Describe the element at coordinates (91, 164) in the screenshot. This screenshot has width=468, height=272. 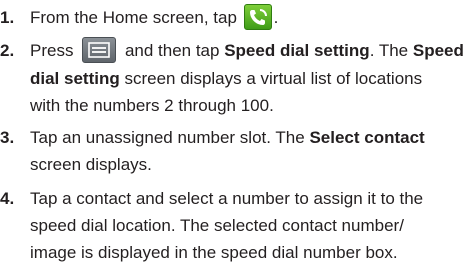
I see `step-text-line: screen displays.` at that location.